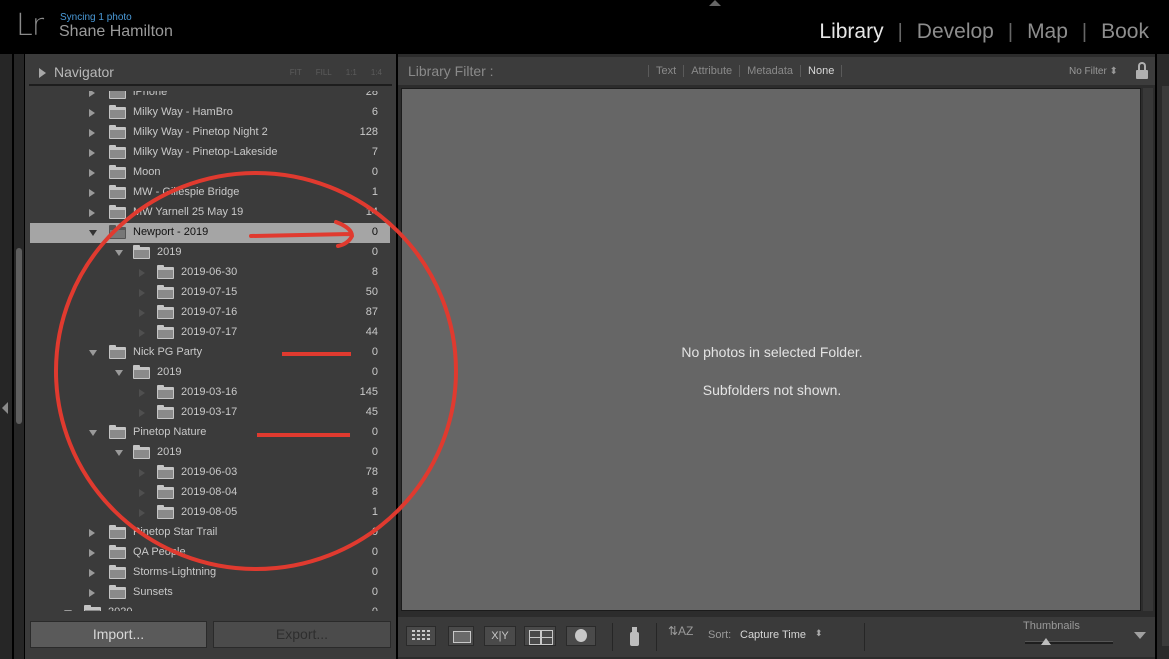  I want to click on folder-row: Moon 0, so click(210, 173).